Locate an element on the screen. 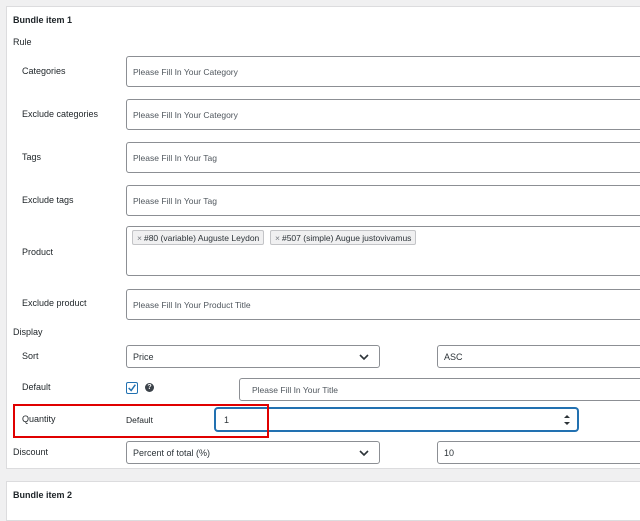 The width and height of the screenshot is (640, 521). rule-heading: Rule is located at coordinates (22, 42).